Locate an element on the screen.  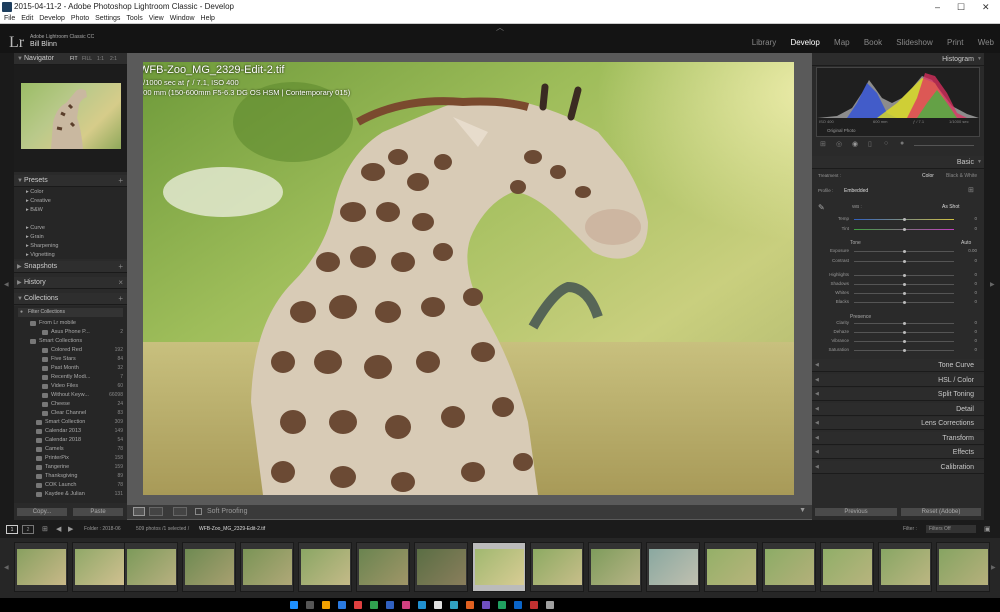
presets-header: ▼ Presets + is located at coordinates (70, 181).